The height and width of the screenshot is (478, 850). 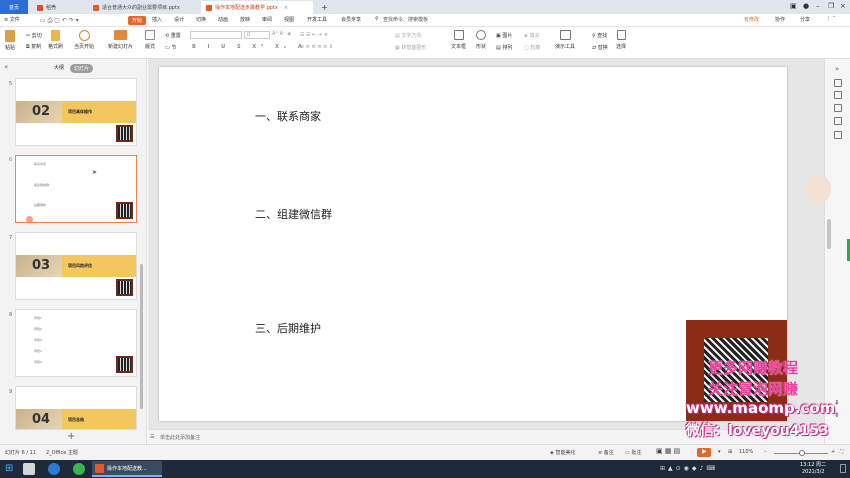 I want to click on notification-icon, so click(x=843, y=468).